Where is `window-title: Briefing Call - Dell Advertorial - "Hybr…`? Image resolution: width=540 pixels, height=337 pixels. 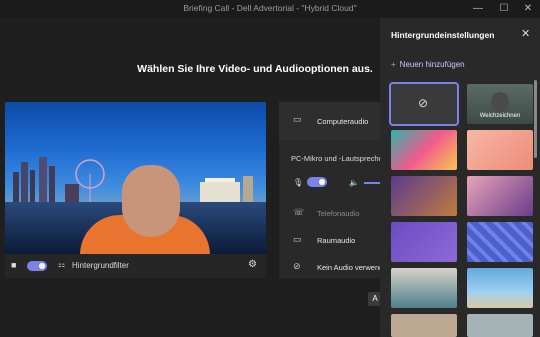 window-title: Briefing Call - Dell Advertorial - "Hybr… is located at coordinates (270, 8).